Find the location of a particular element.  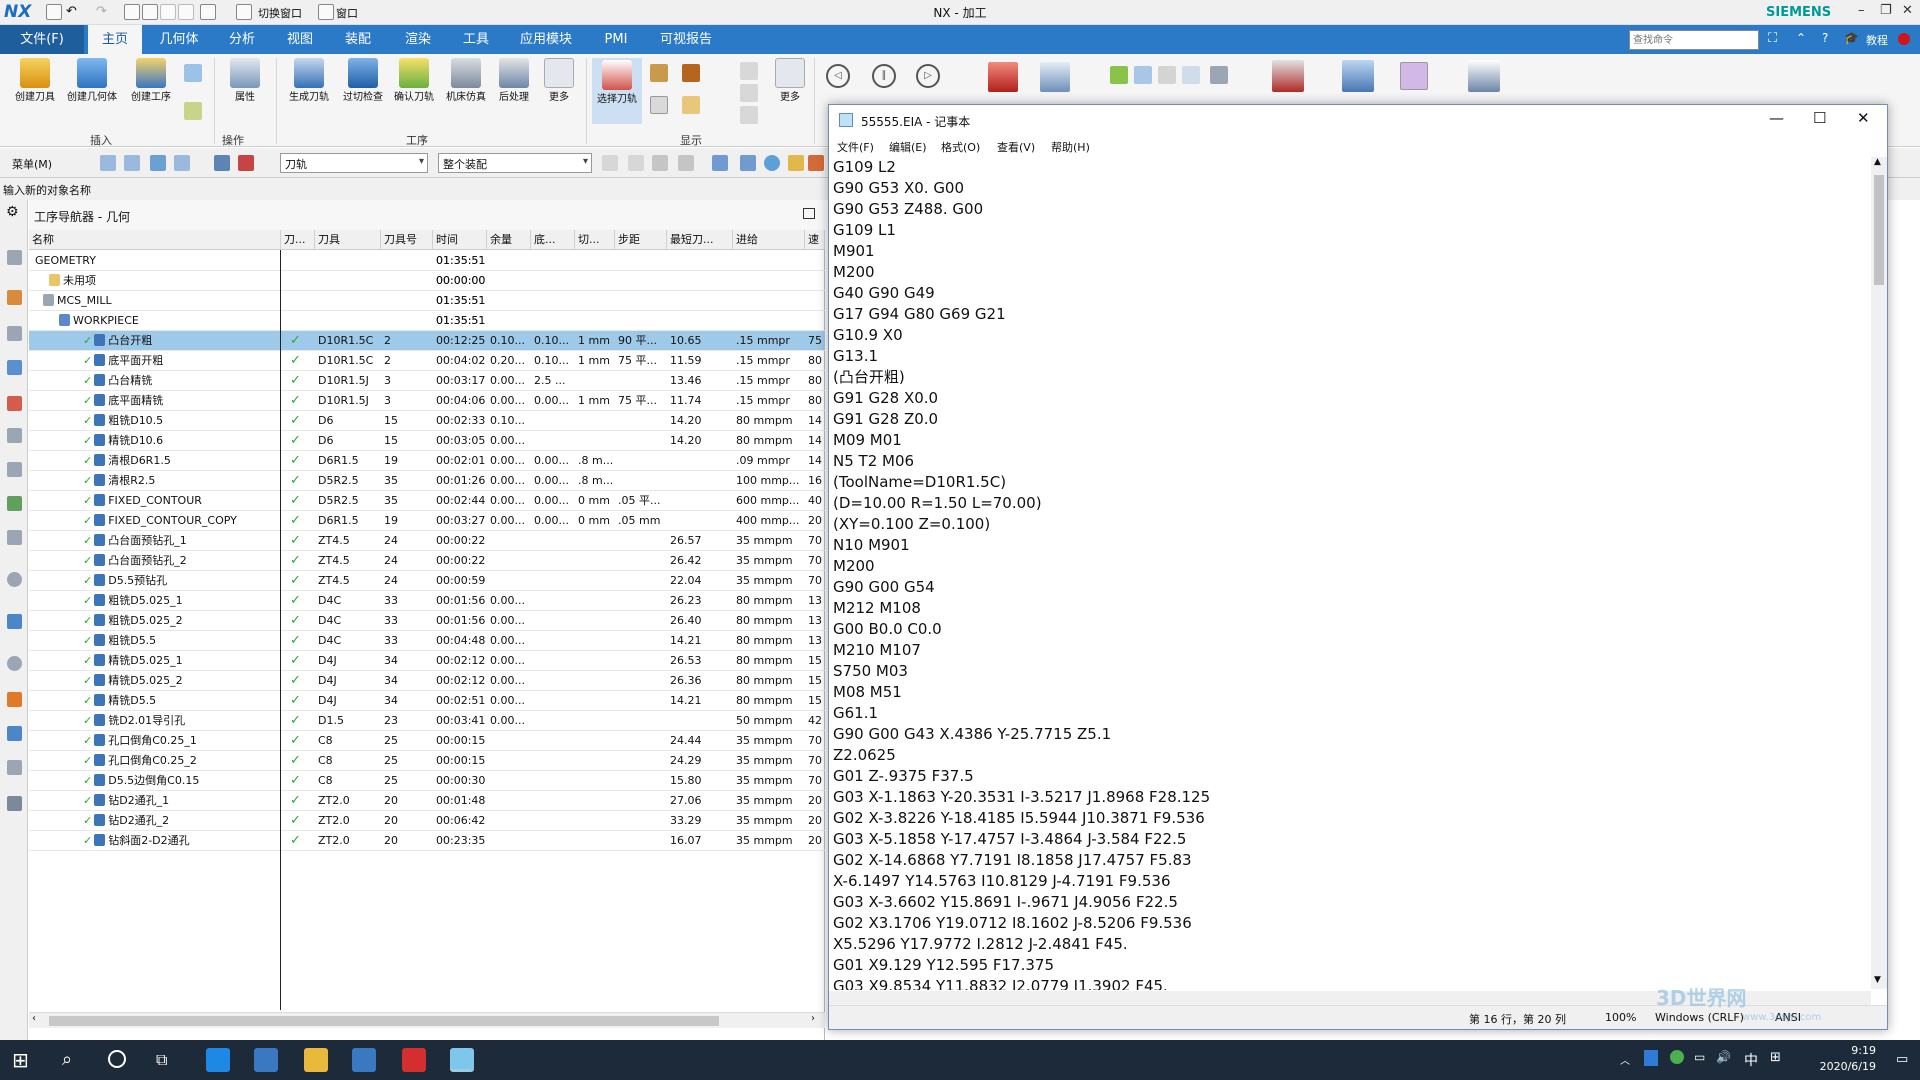

hexagon-icon is located at coordinates (772, 163).